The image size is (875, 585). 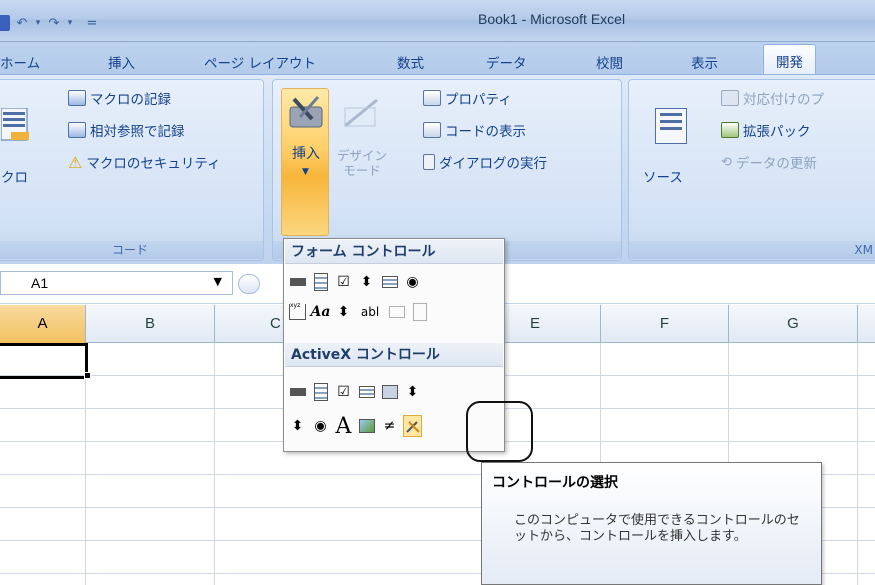 I want to click on macro-security-label: マクロのセキュリティ, so click(x=153, y=164).